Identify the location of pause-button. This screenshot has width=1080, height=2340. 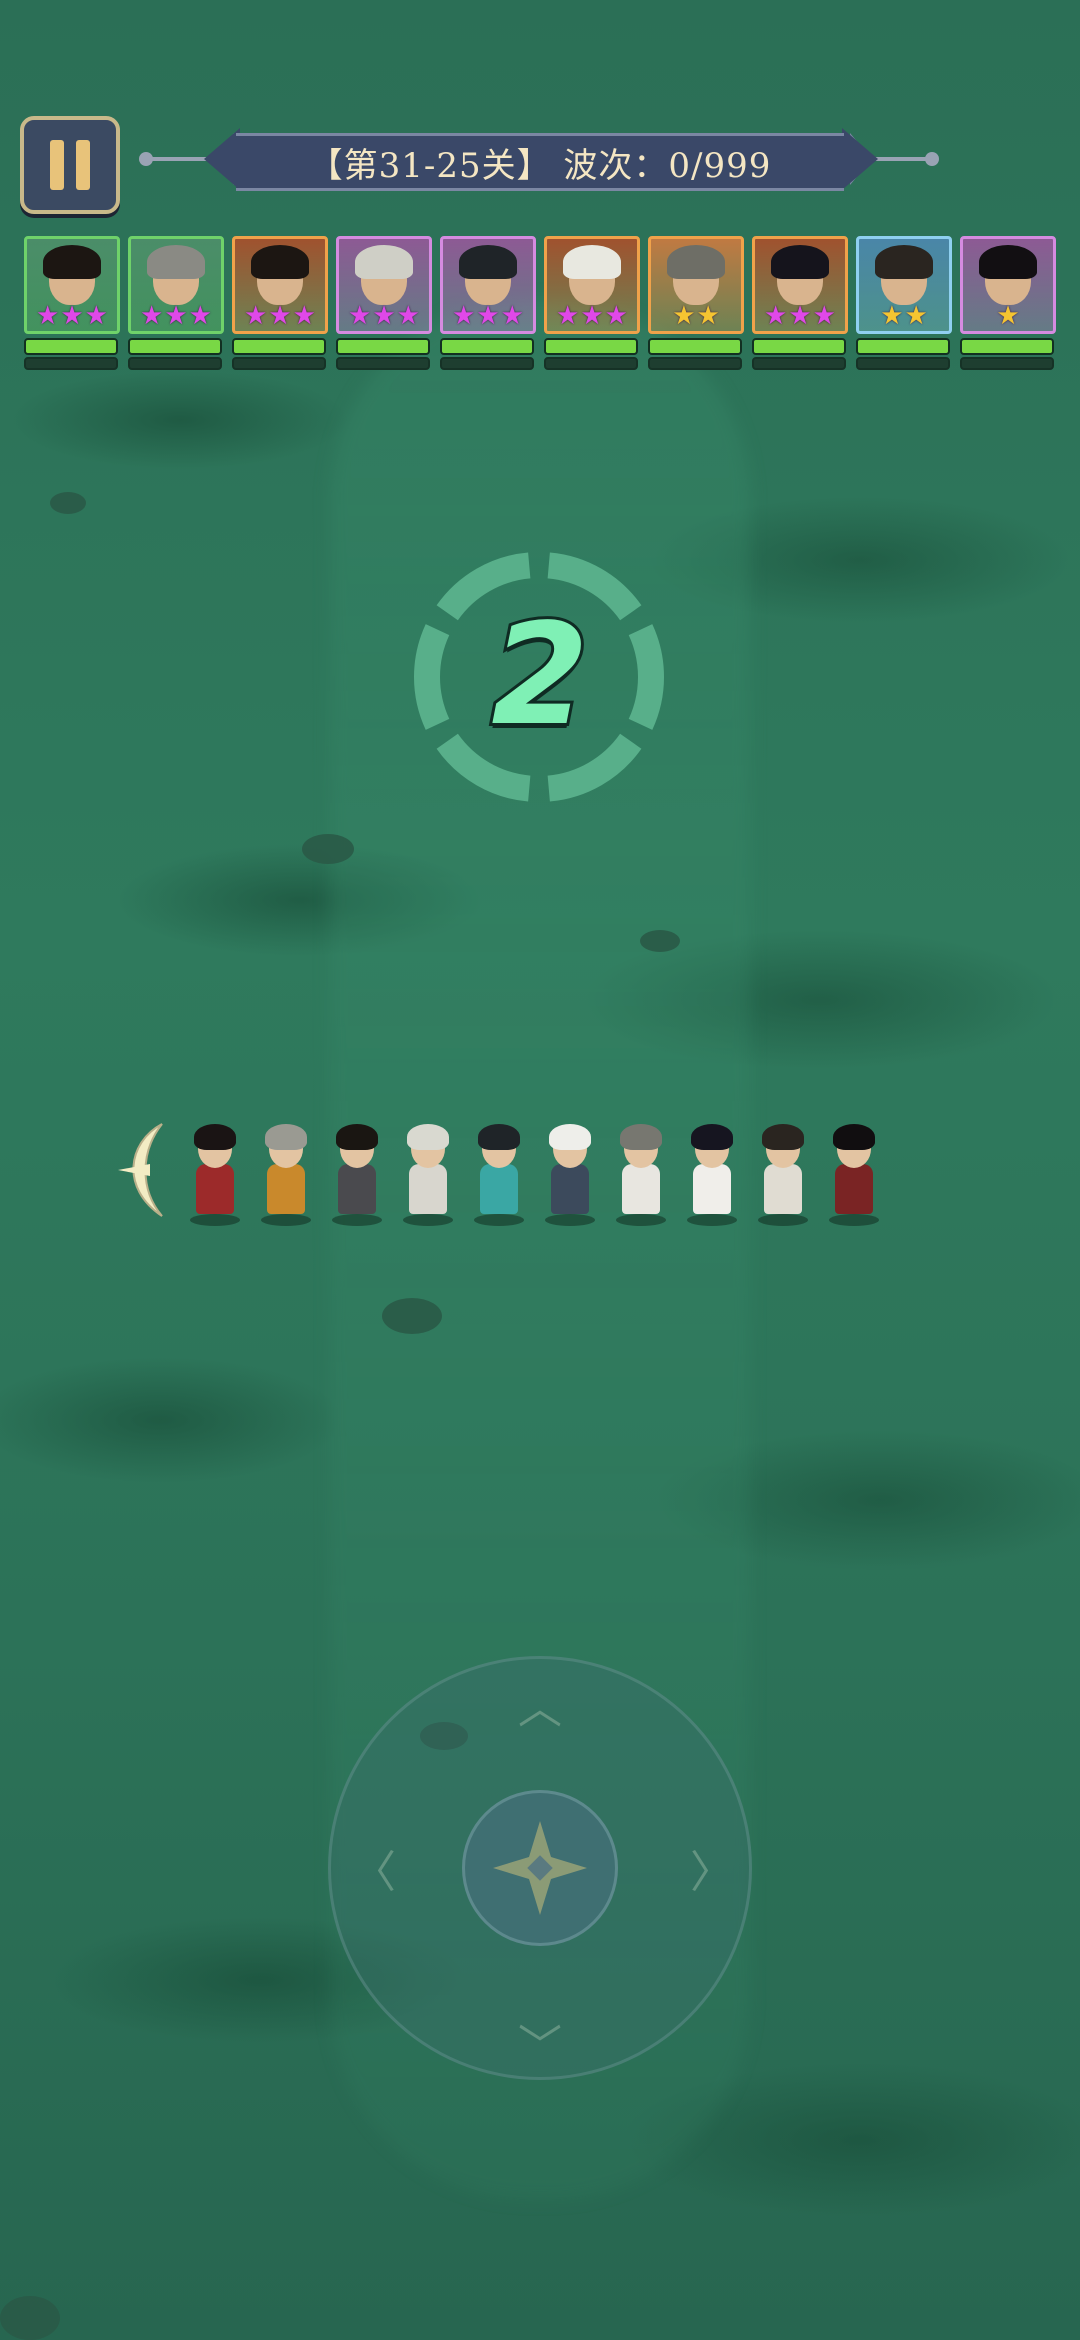
(70, 165).